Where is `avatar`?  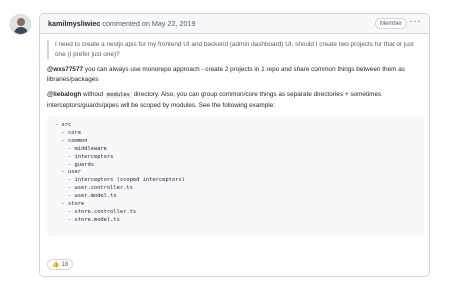 avatar is located at coordinates (20, 24).